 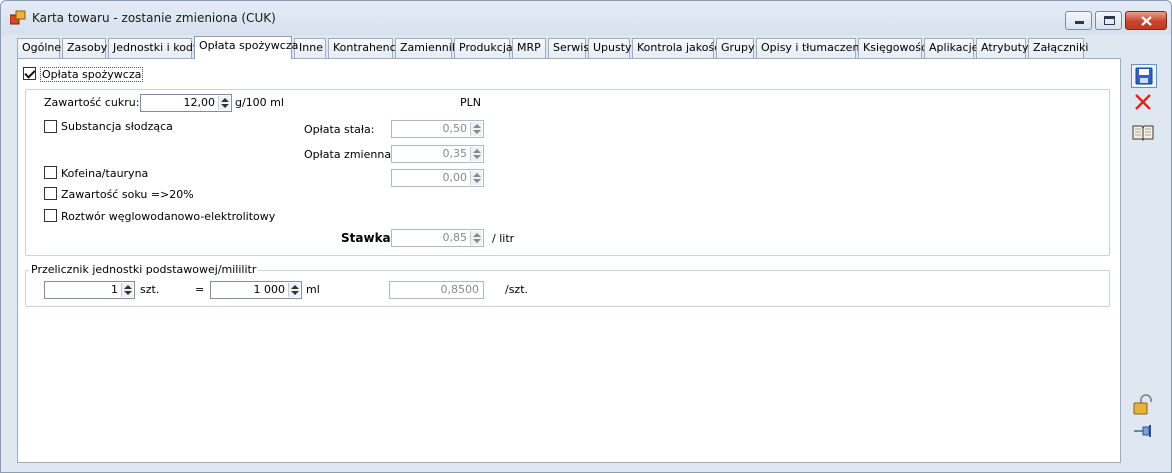 I want to click on close-button, so click(x=1146, y=20).